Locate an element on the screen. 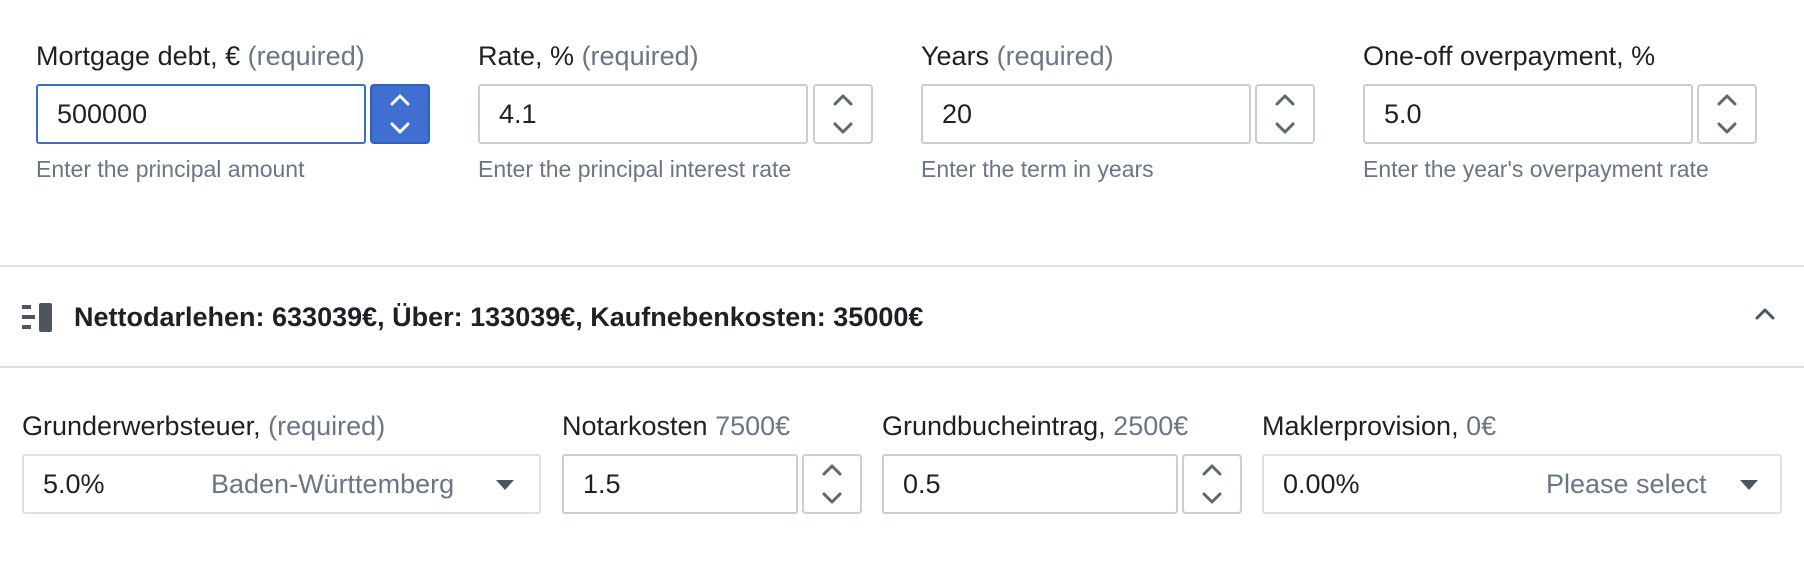  rate-stepper is located at coordinates (843, 114).